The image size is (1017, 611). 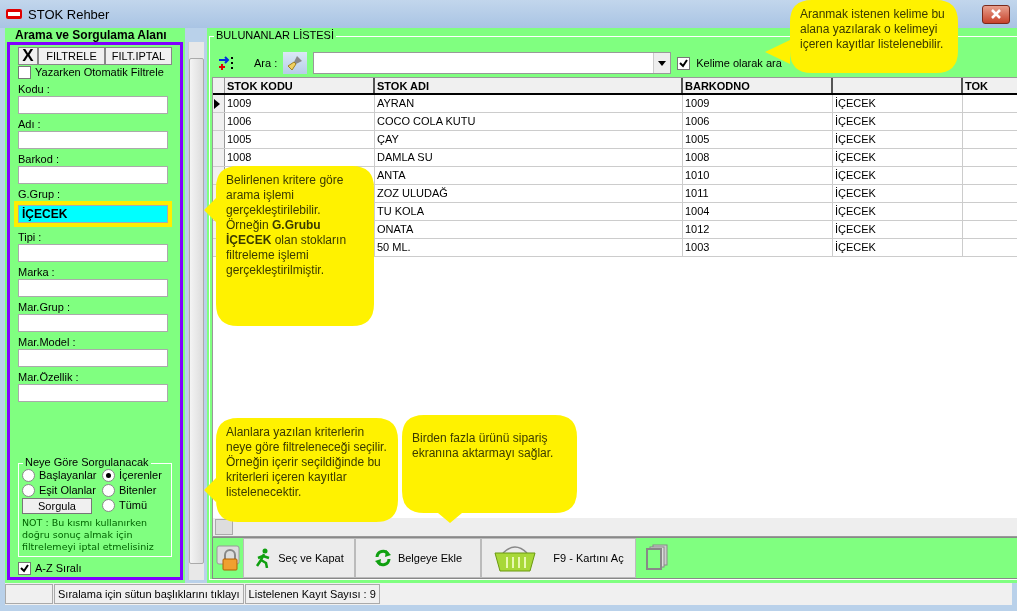 I want to click on table-cell: ÇAY, so click(x=388, y=139).